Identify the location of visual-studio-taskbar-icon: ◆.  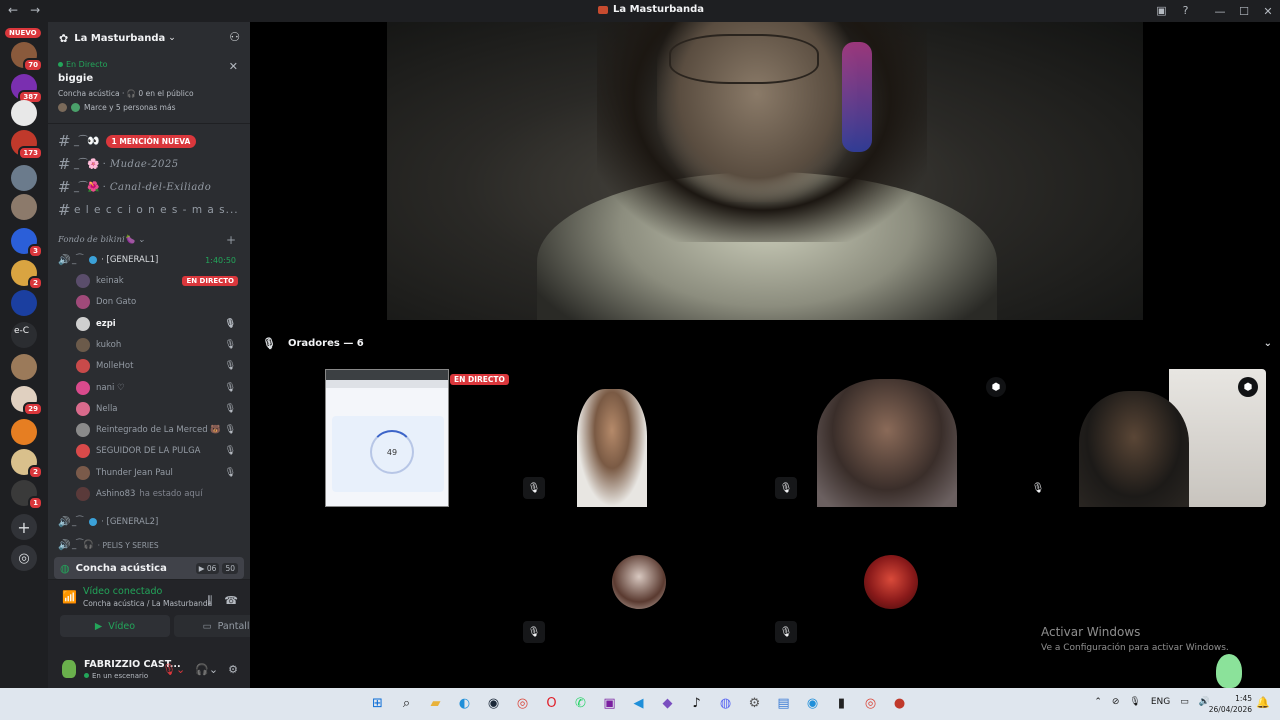
(667, 703).